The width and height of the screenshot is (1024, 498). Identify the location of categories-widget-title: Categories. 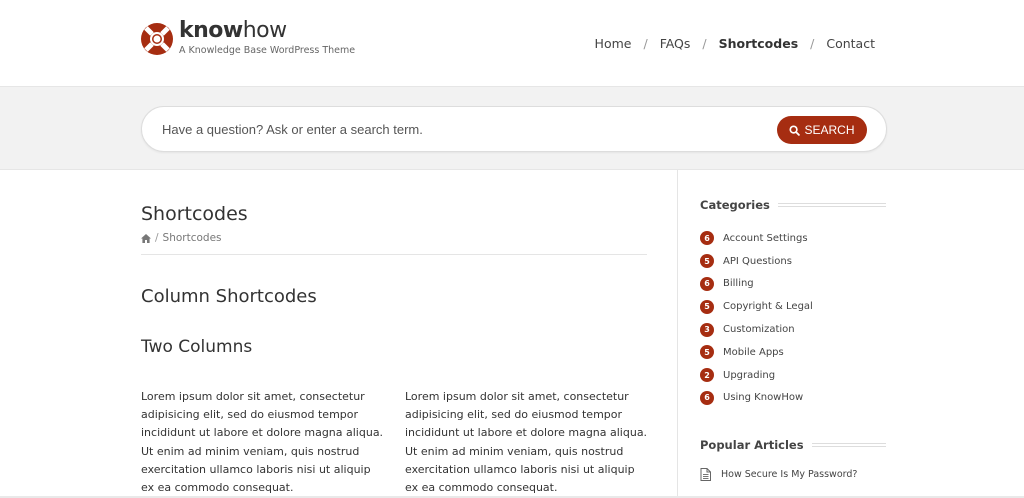
(793, 205).